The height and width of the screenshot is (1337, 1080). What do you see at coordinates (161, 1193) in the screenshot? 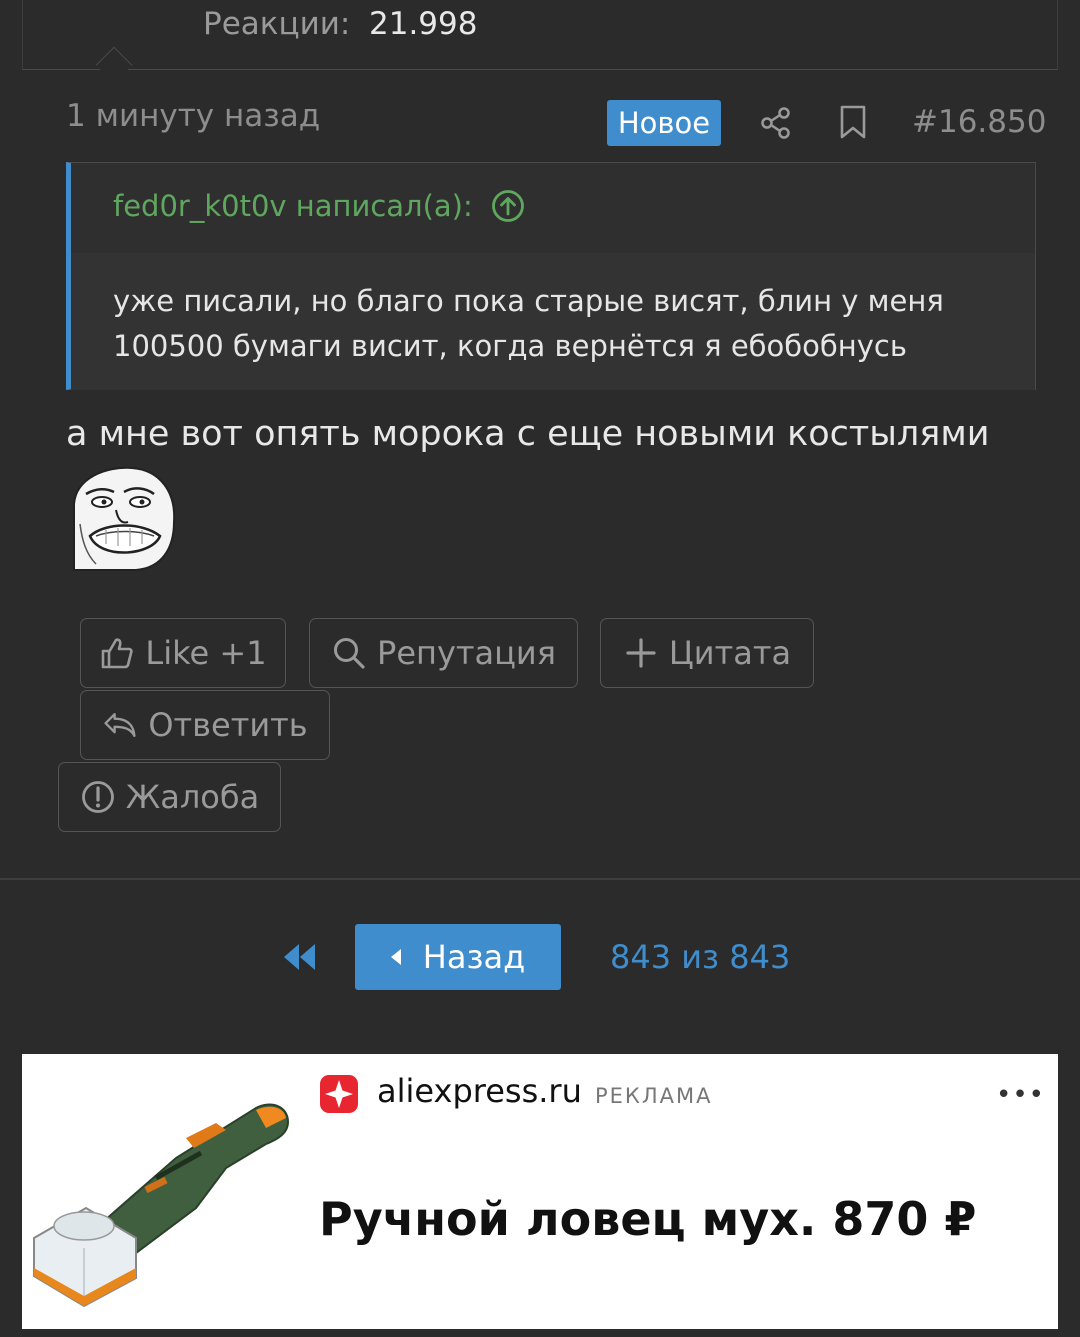
I see `fly-catcher-product-image` at bounding box center [161, 1193].